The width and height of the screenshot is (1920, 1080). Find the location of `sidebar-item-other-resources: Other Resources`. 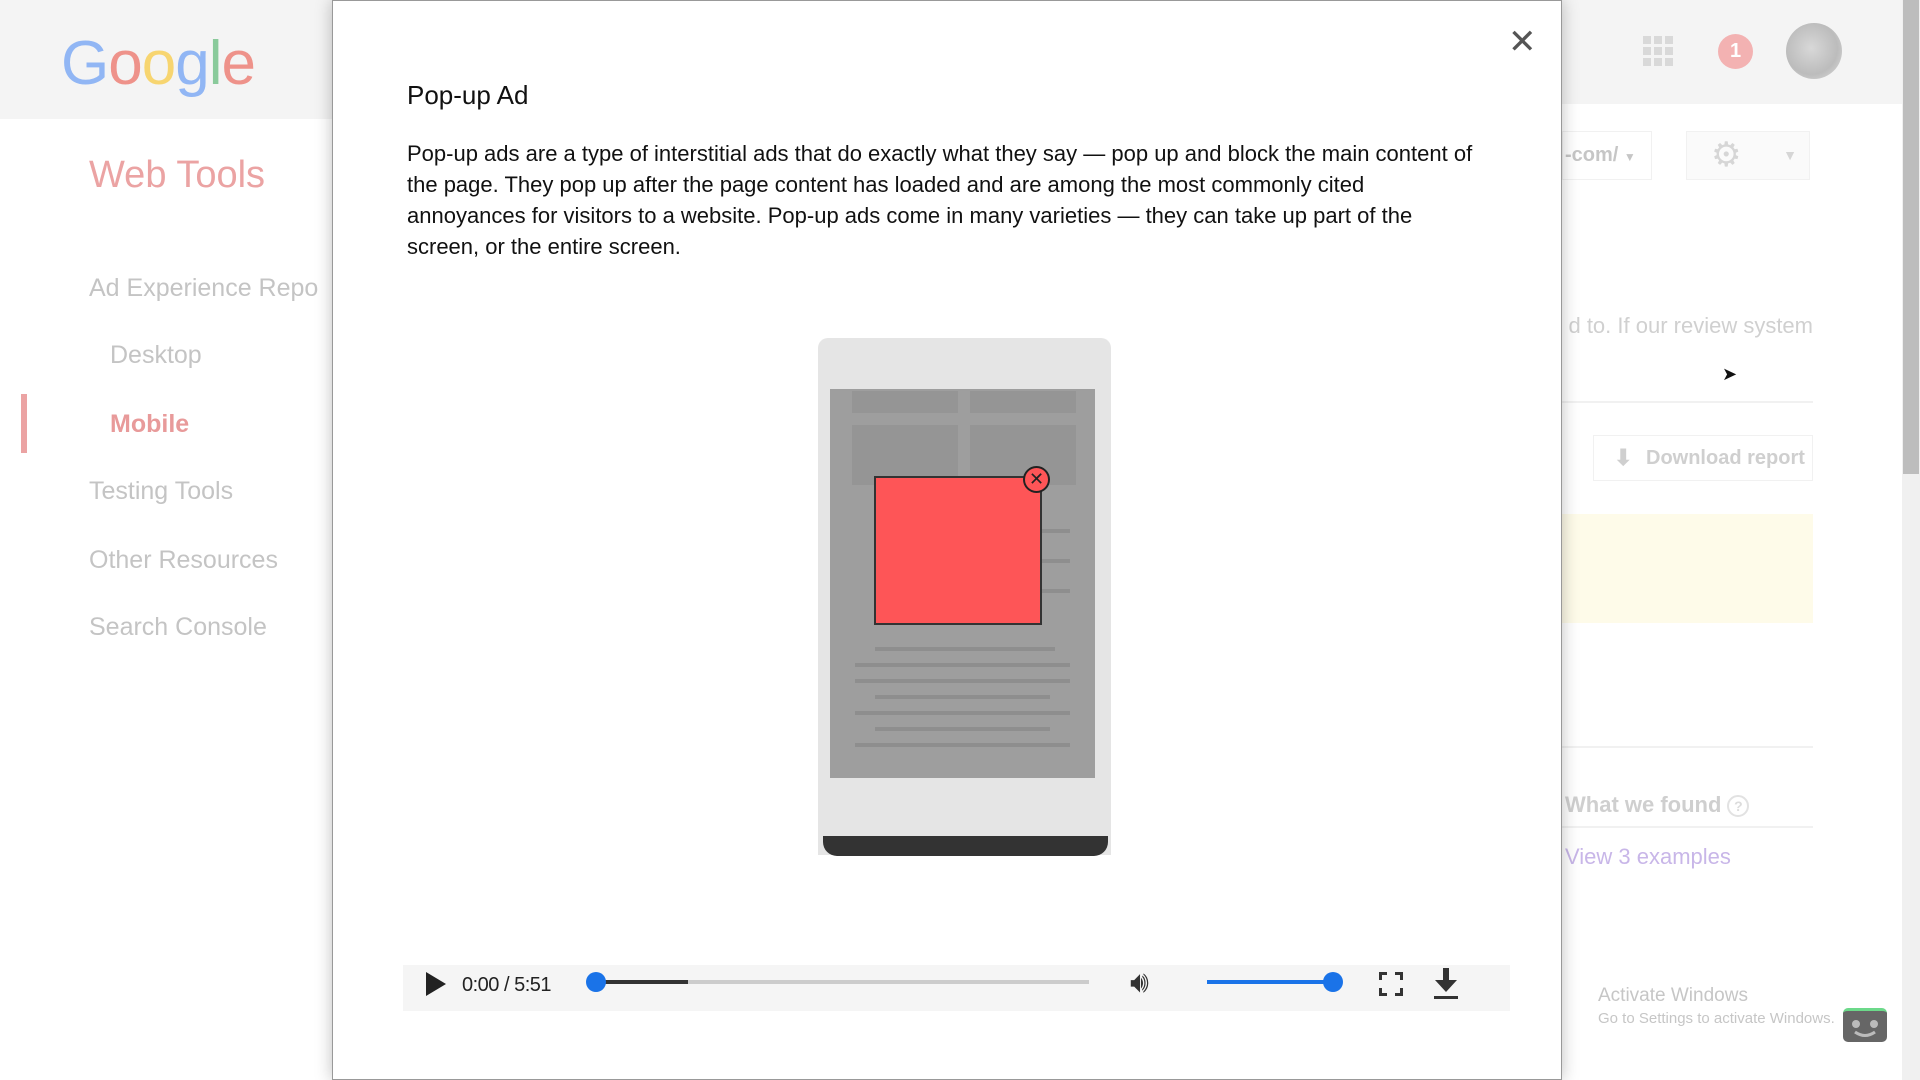

sidebar-item-other-resources: Other Resources is located at coordinates (183, 560).